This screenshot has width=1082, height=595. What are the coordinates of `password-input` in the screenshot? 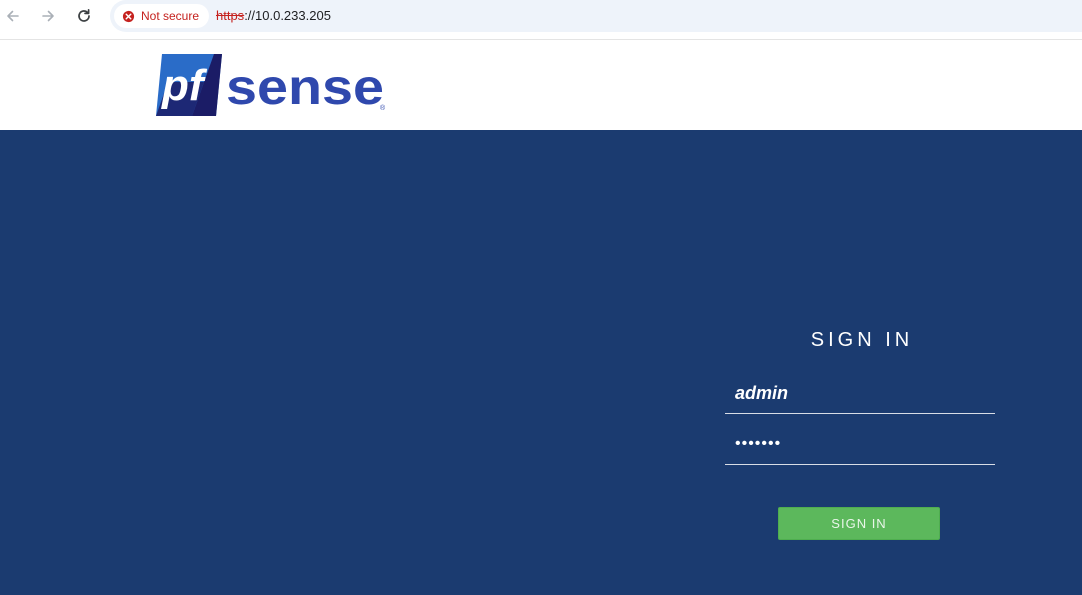 It's located at (860, 444).